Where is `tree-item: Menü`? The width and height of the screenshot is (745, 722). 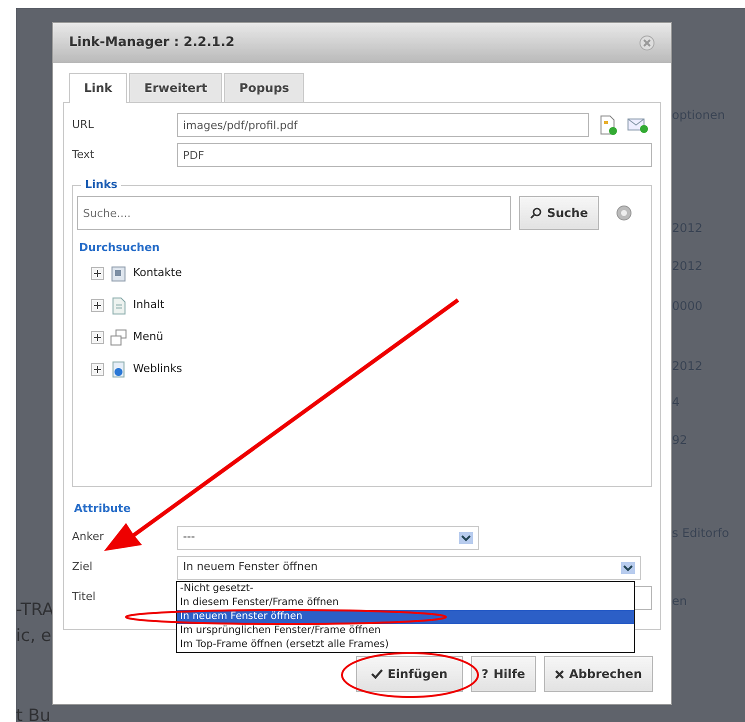
tree-item: Menü is located at coordinates (369, 337).